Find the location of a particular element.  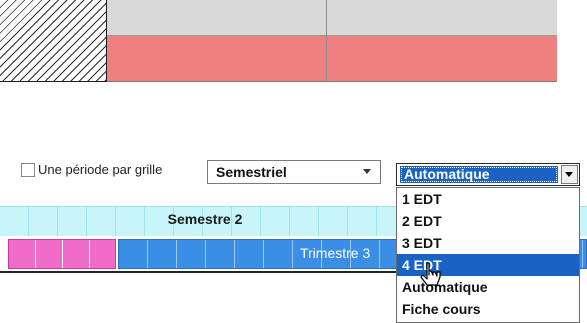

timeline-separator is located at coordinates (198, 272).